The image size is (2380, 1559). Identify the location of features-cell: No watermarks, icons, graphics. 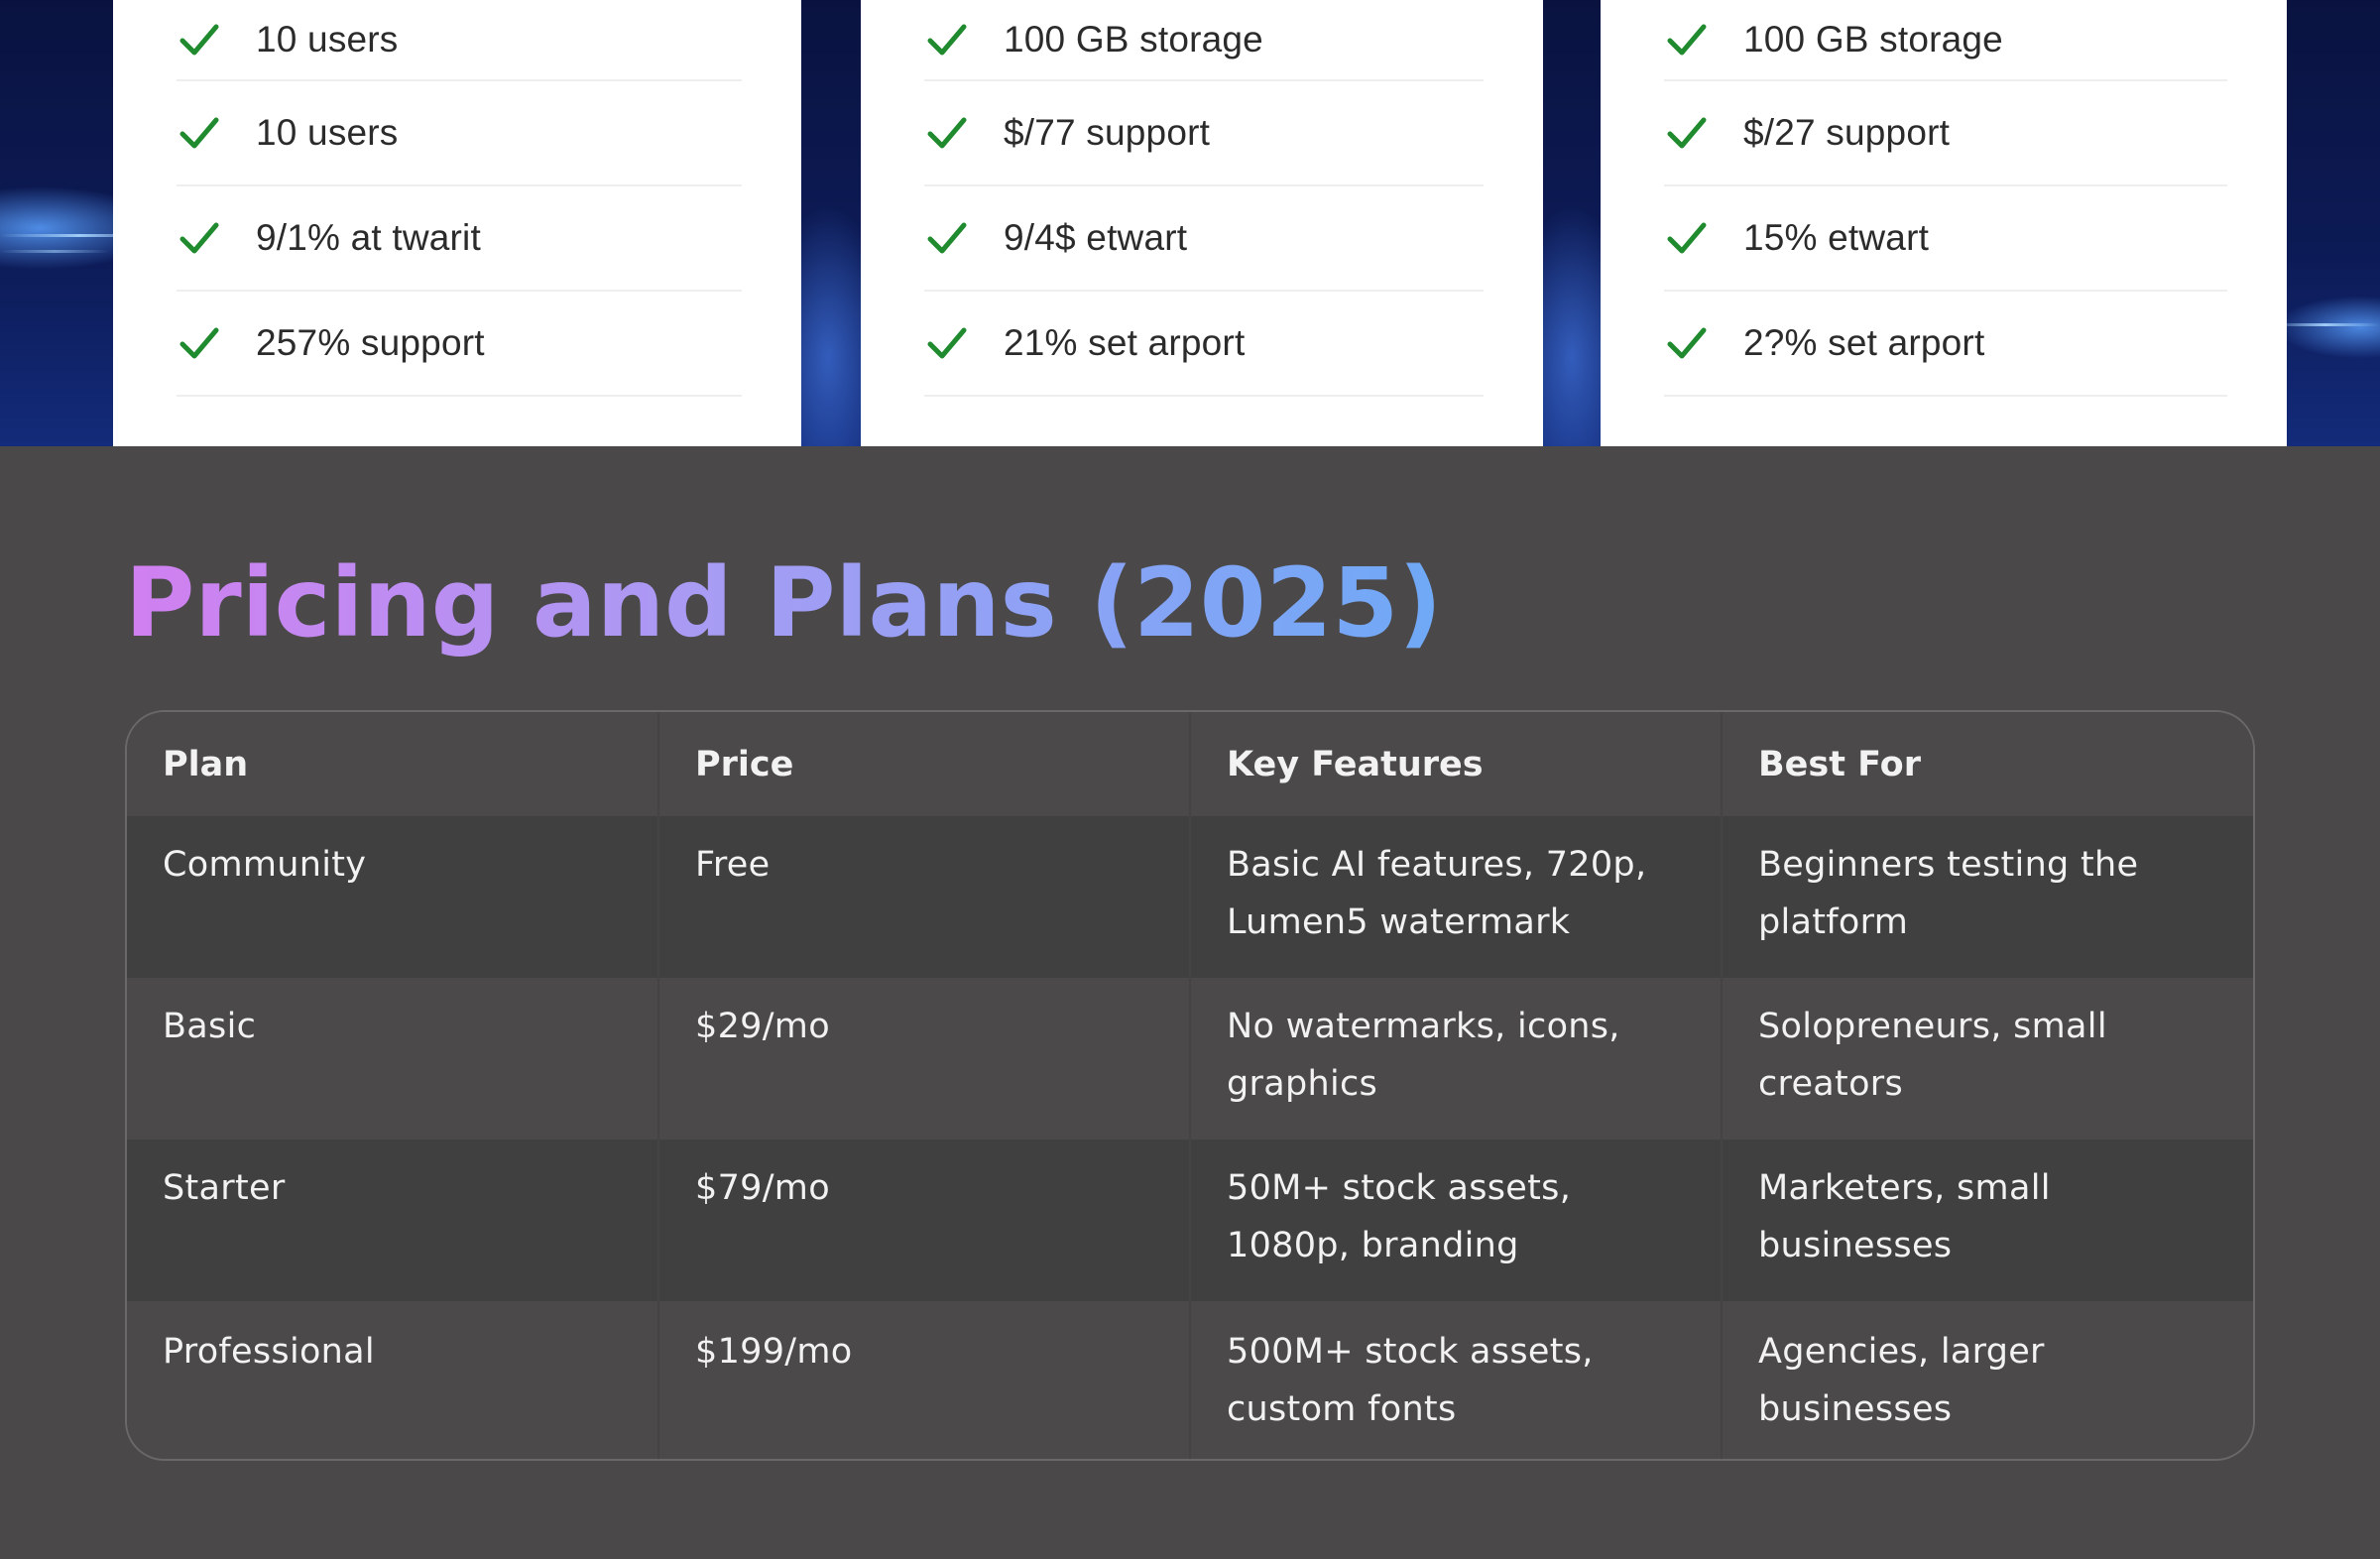
(1456, 1058).